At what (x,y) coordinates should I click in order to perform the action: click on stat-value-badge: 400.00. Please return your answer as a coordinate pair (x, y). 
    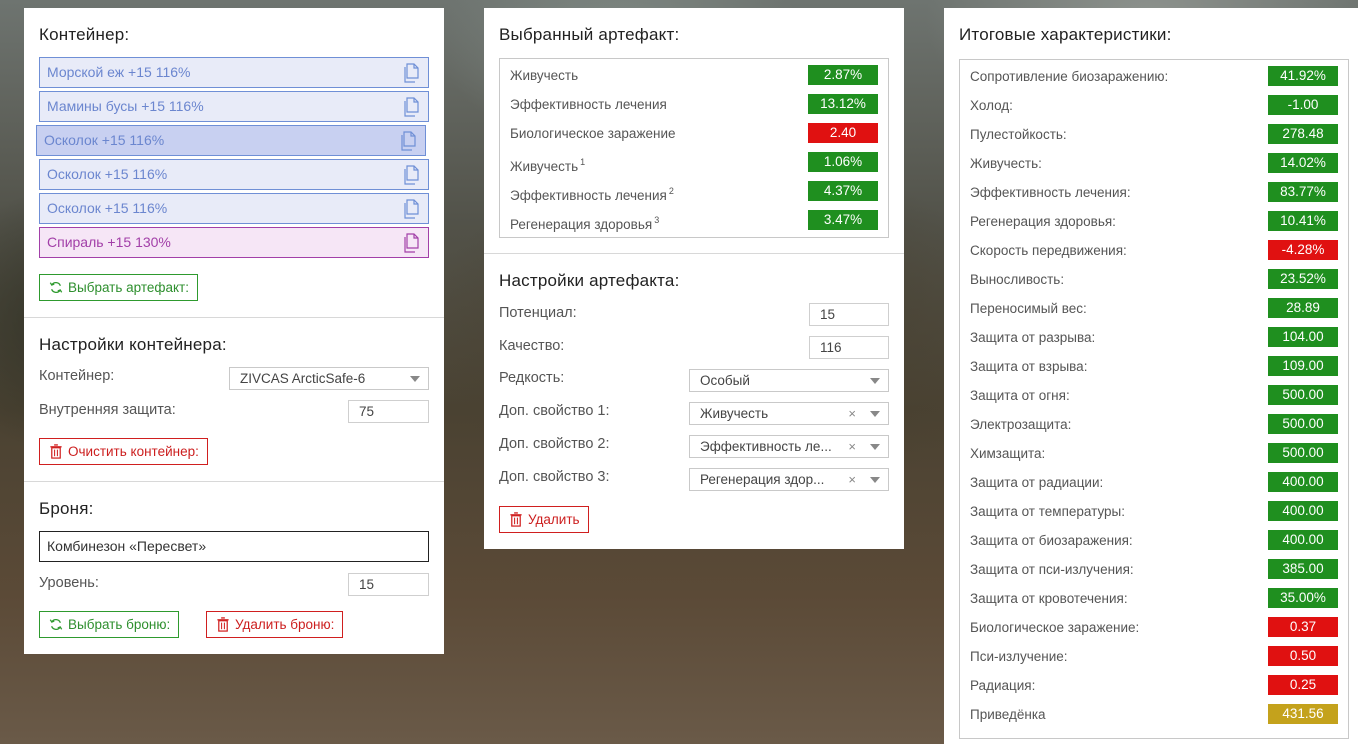
    Looking at the image, I should click on (1303, 482).